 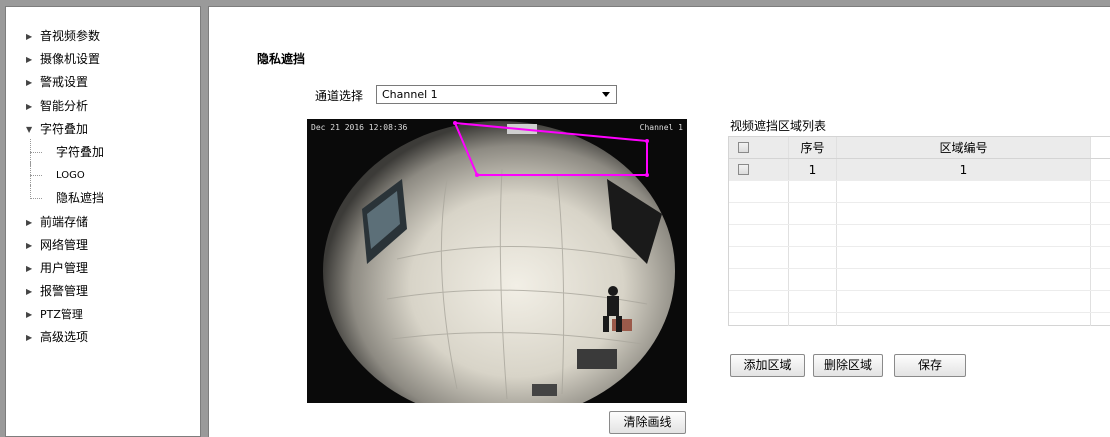 I want to click on sidebar-item-label: 高级选项, so click(x=64, y=337).